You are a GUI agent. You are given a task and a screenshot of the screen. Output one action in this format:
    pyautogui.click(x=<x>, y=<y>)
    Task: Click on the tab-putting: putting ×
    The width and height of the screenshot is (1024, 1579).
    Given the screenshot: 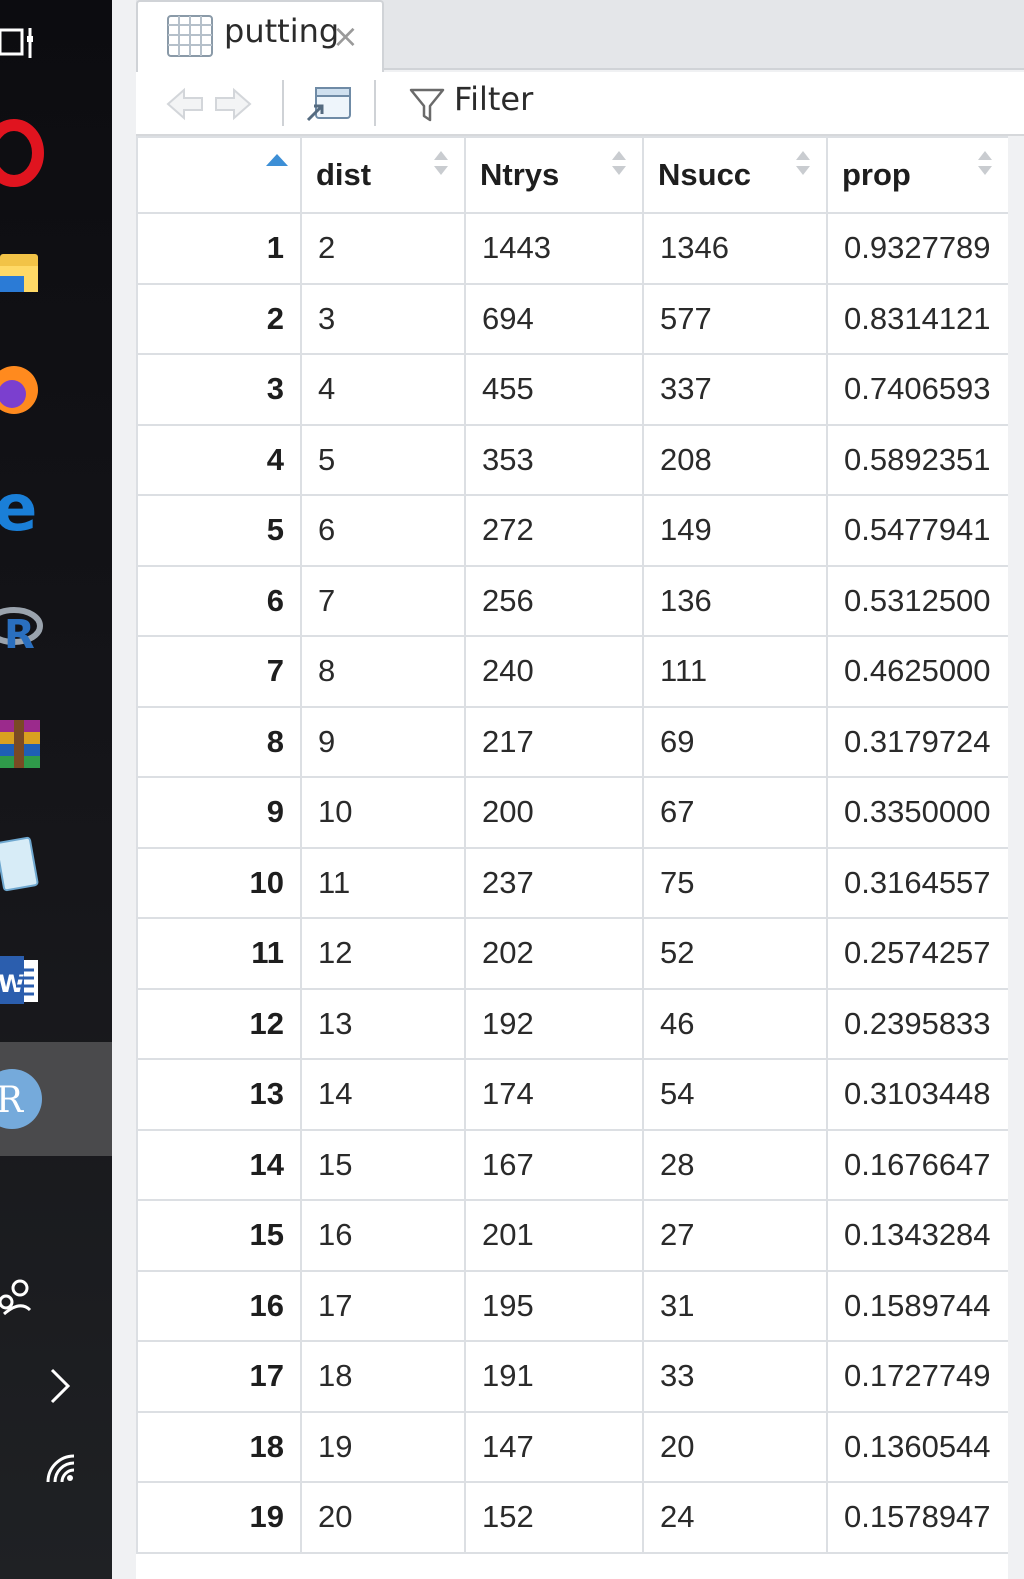 What is the action you would take?
    pyautogui.click(x=260, y=36)
    